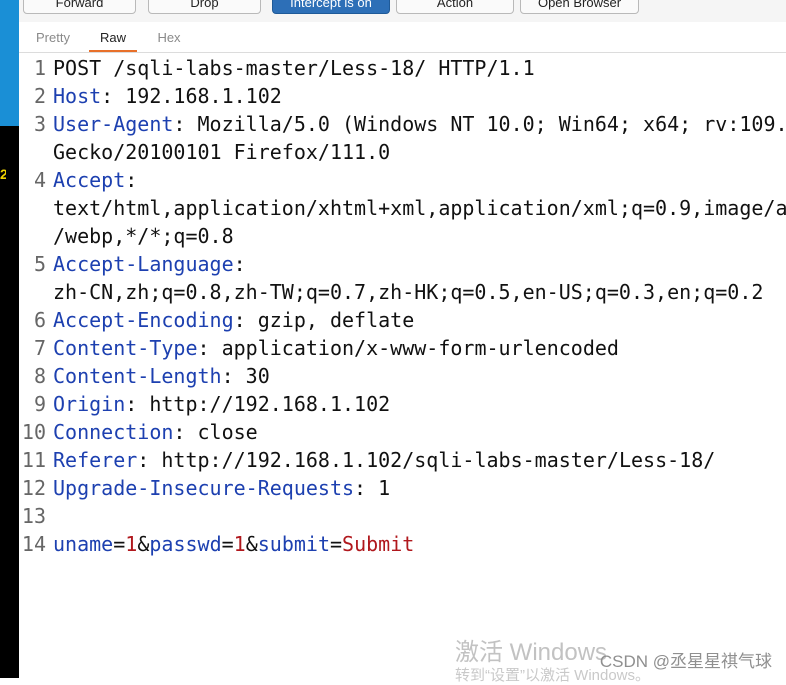 The width and height of the screenshot is (786, 685). I want to click on line-number: 9, so click(39, 404).